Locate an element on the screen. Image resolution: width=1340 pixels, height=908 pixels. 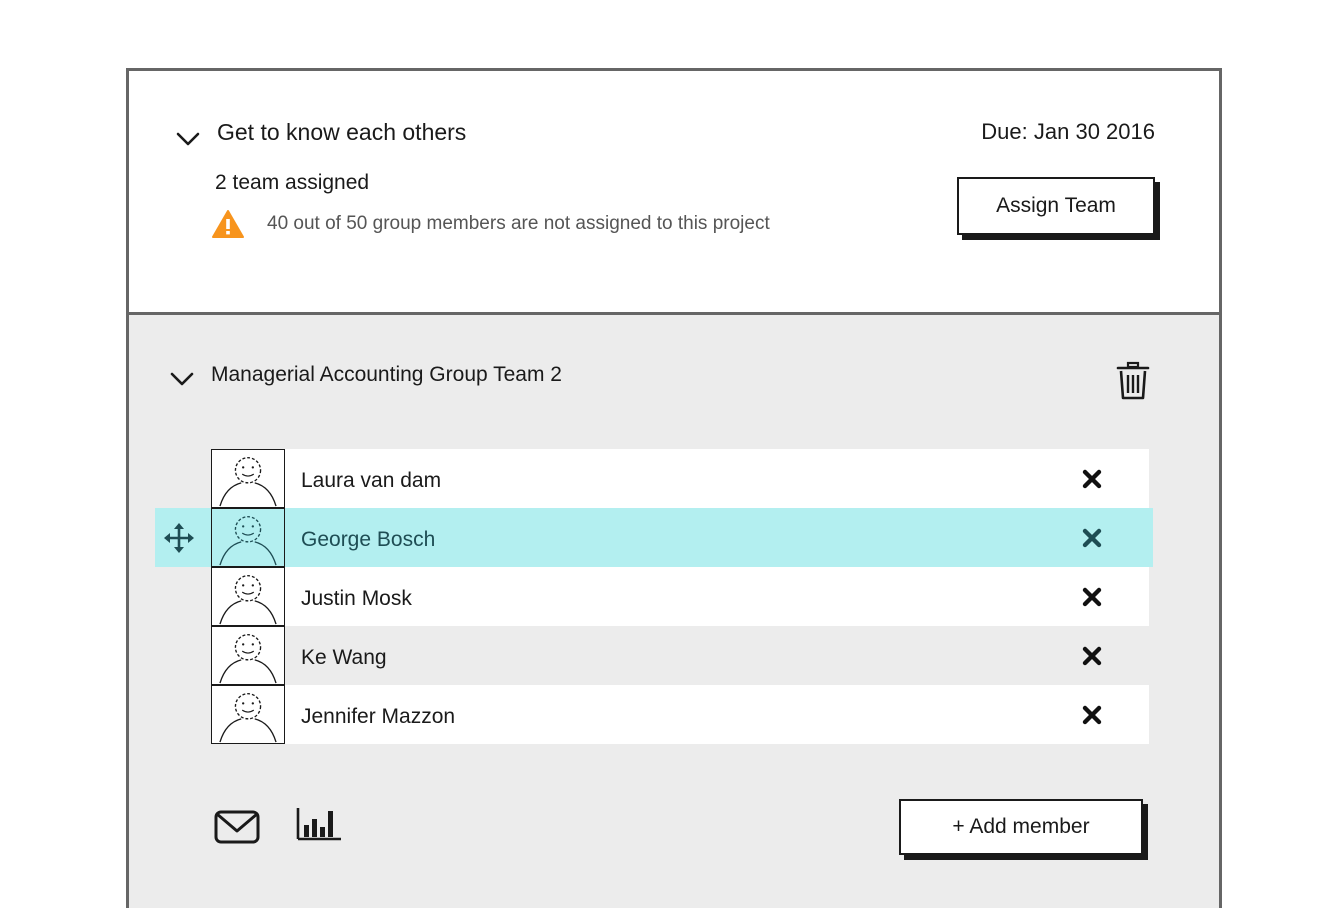
bar-chart-icon is located at coordinates (319, 825).